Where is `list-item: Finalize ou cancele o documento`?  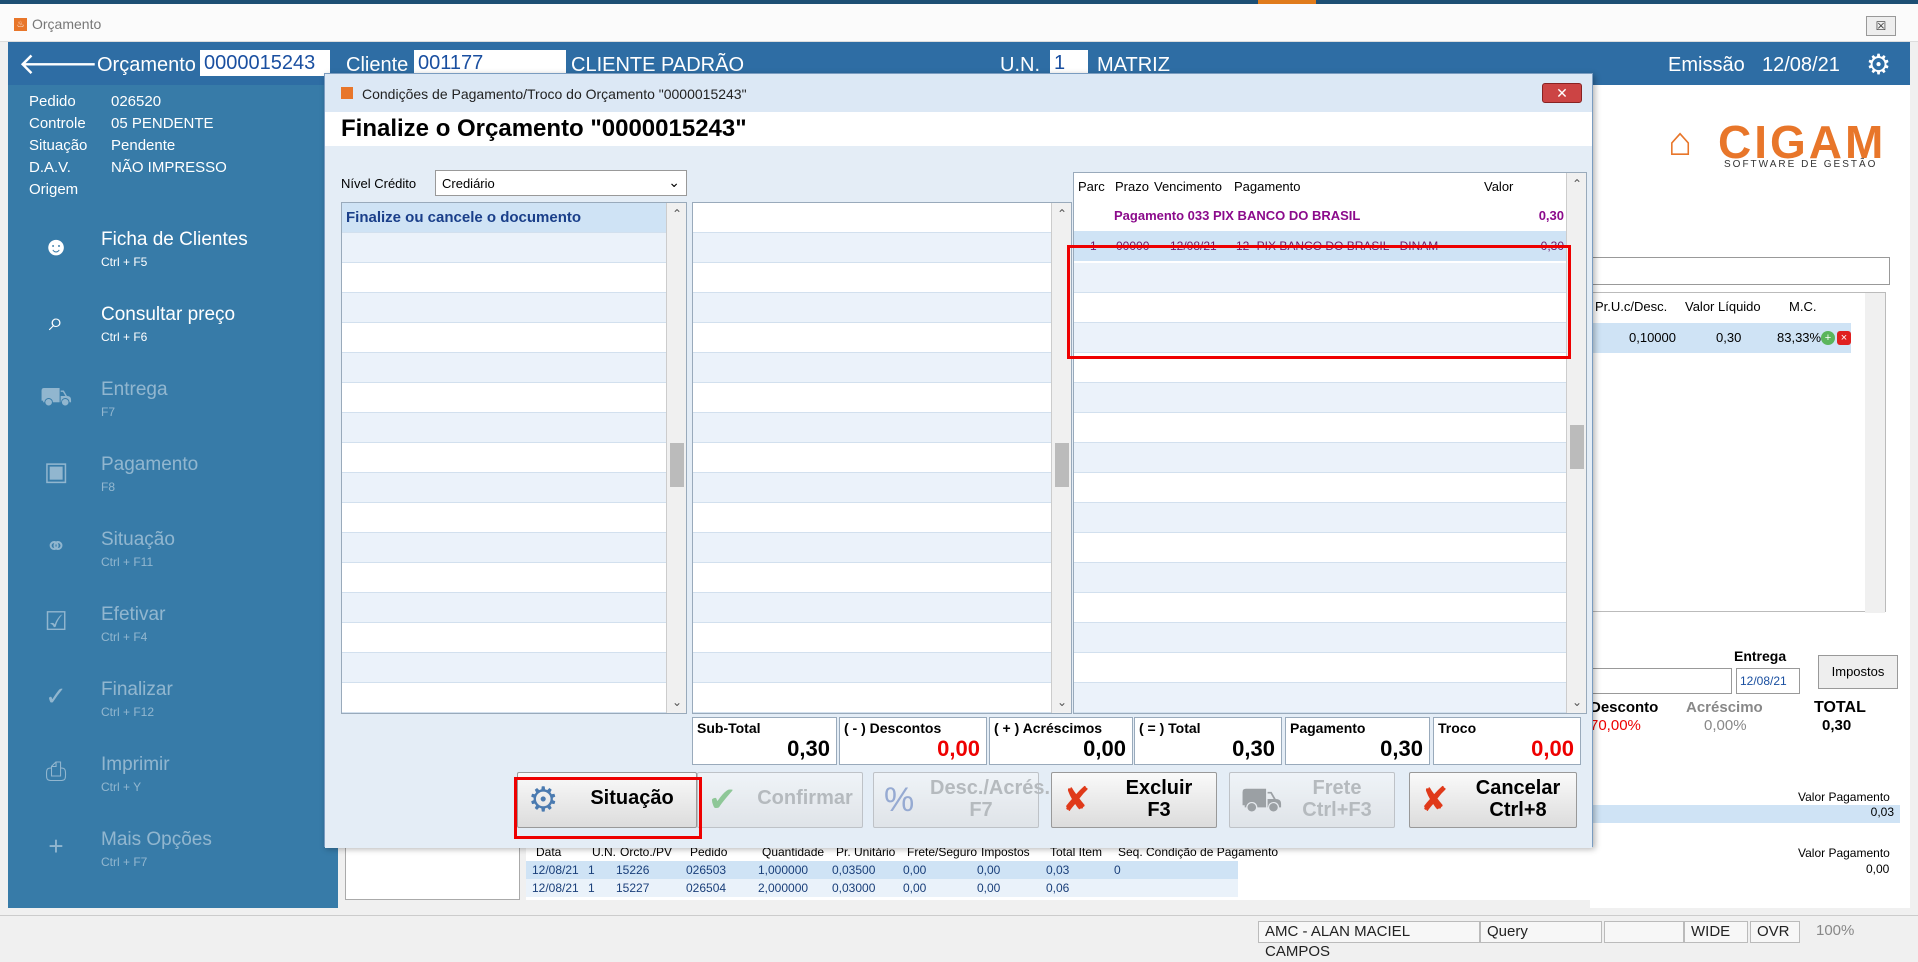 list-item: Finalize ou cancele o documento is located at coordinates (505, 218).